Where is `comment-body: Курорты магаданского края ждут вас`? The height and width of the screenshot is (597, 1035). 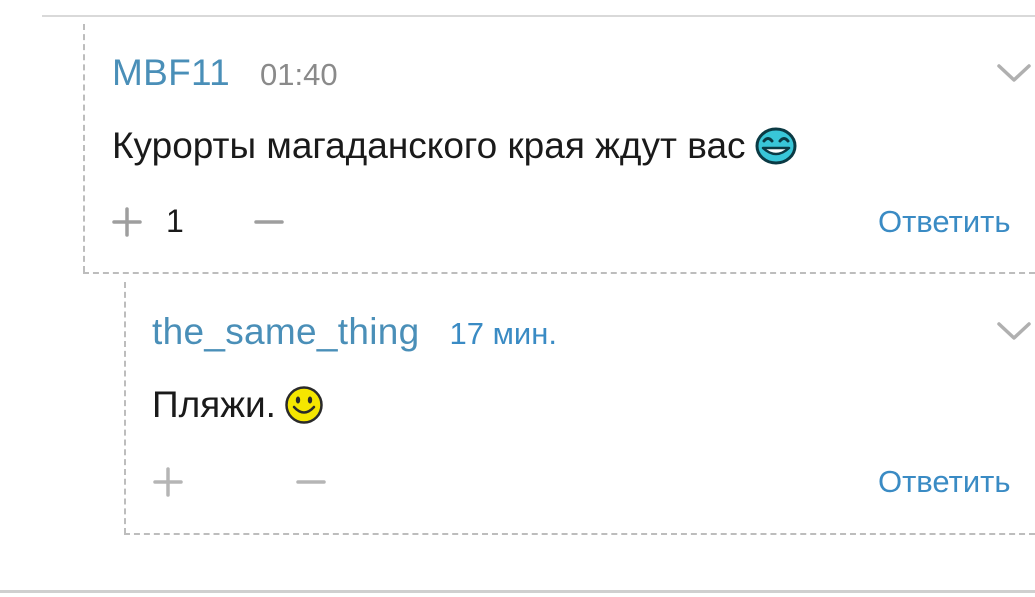 comment-body: Курорты магаданского края ждут вас is located at coordinates (455, 146).